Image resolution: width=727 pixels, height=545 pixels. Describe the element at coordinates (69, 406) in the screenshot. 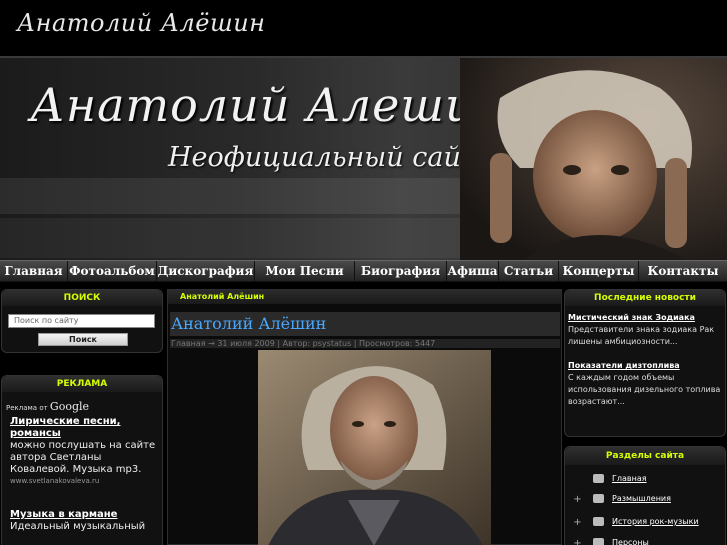

I see `google-logo: Google` at that location.